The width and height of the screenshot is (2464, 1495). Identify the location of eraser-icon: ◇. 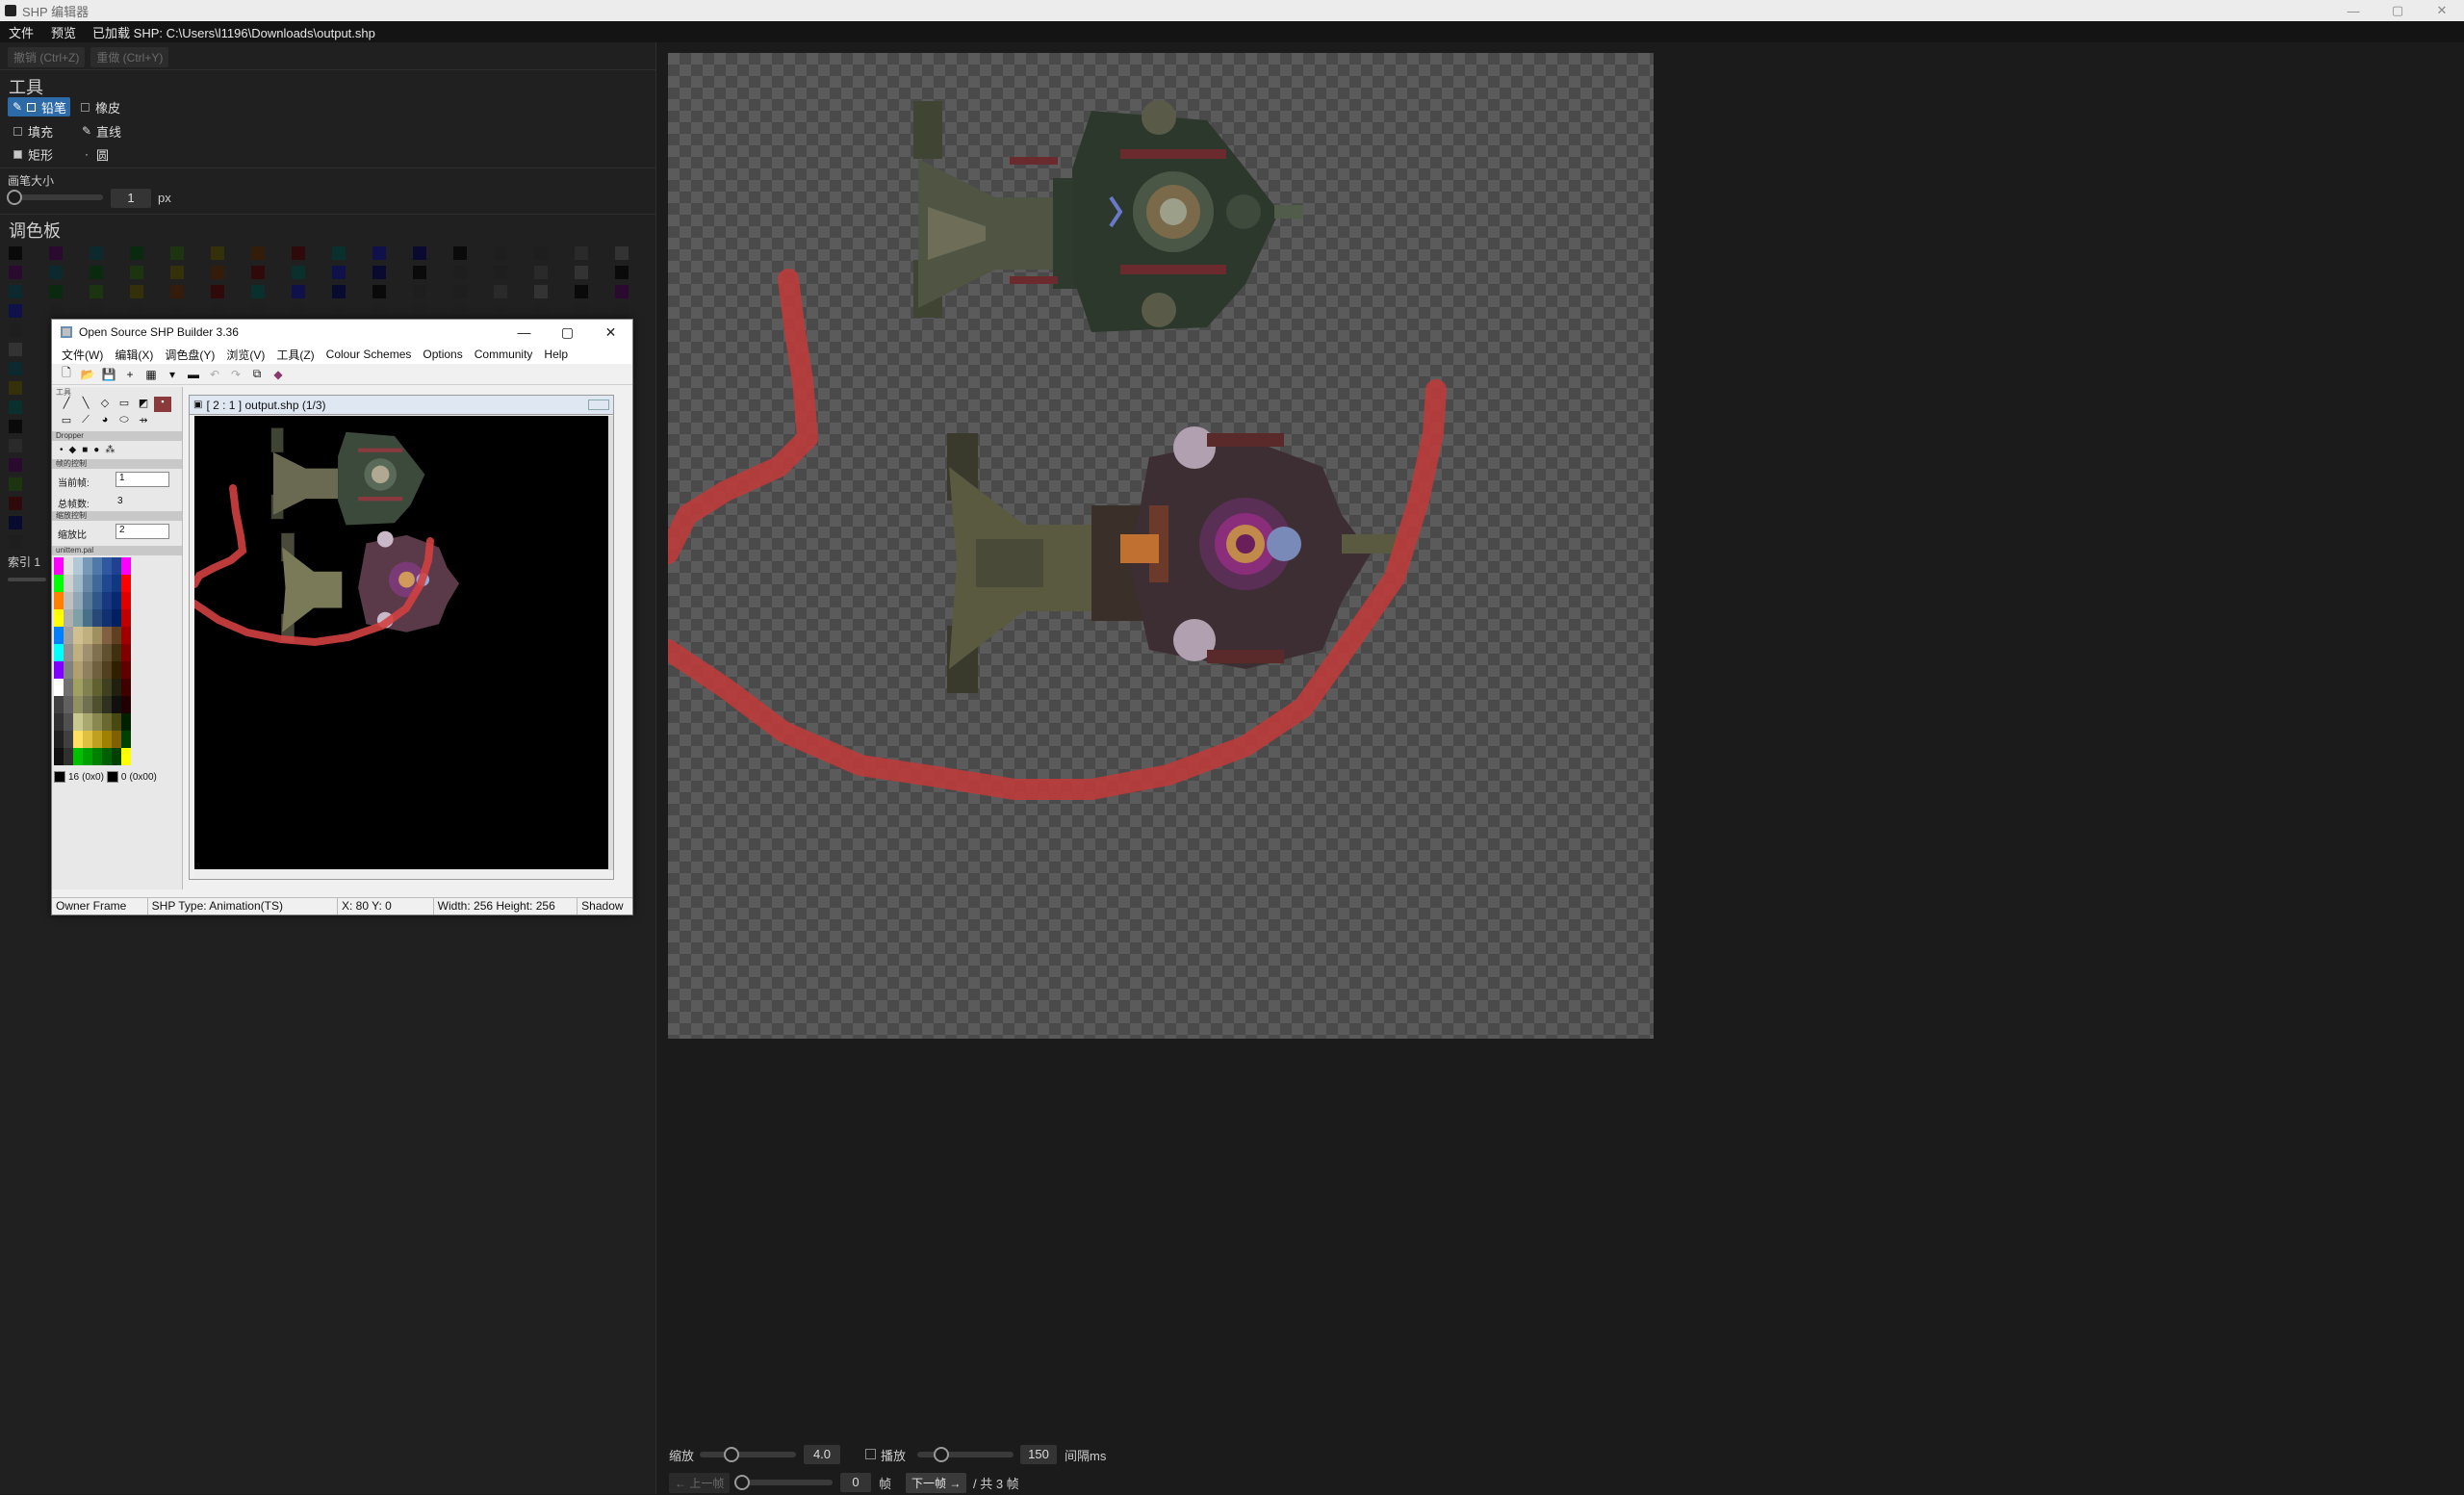
(105, 404).